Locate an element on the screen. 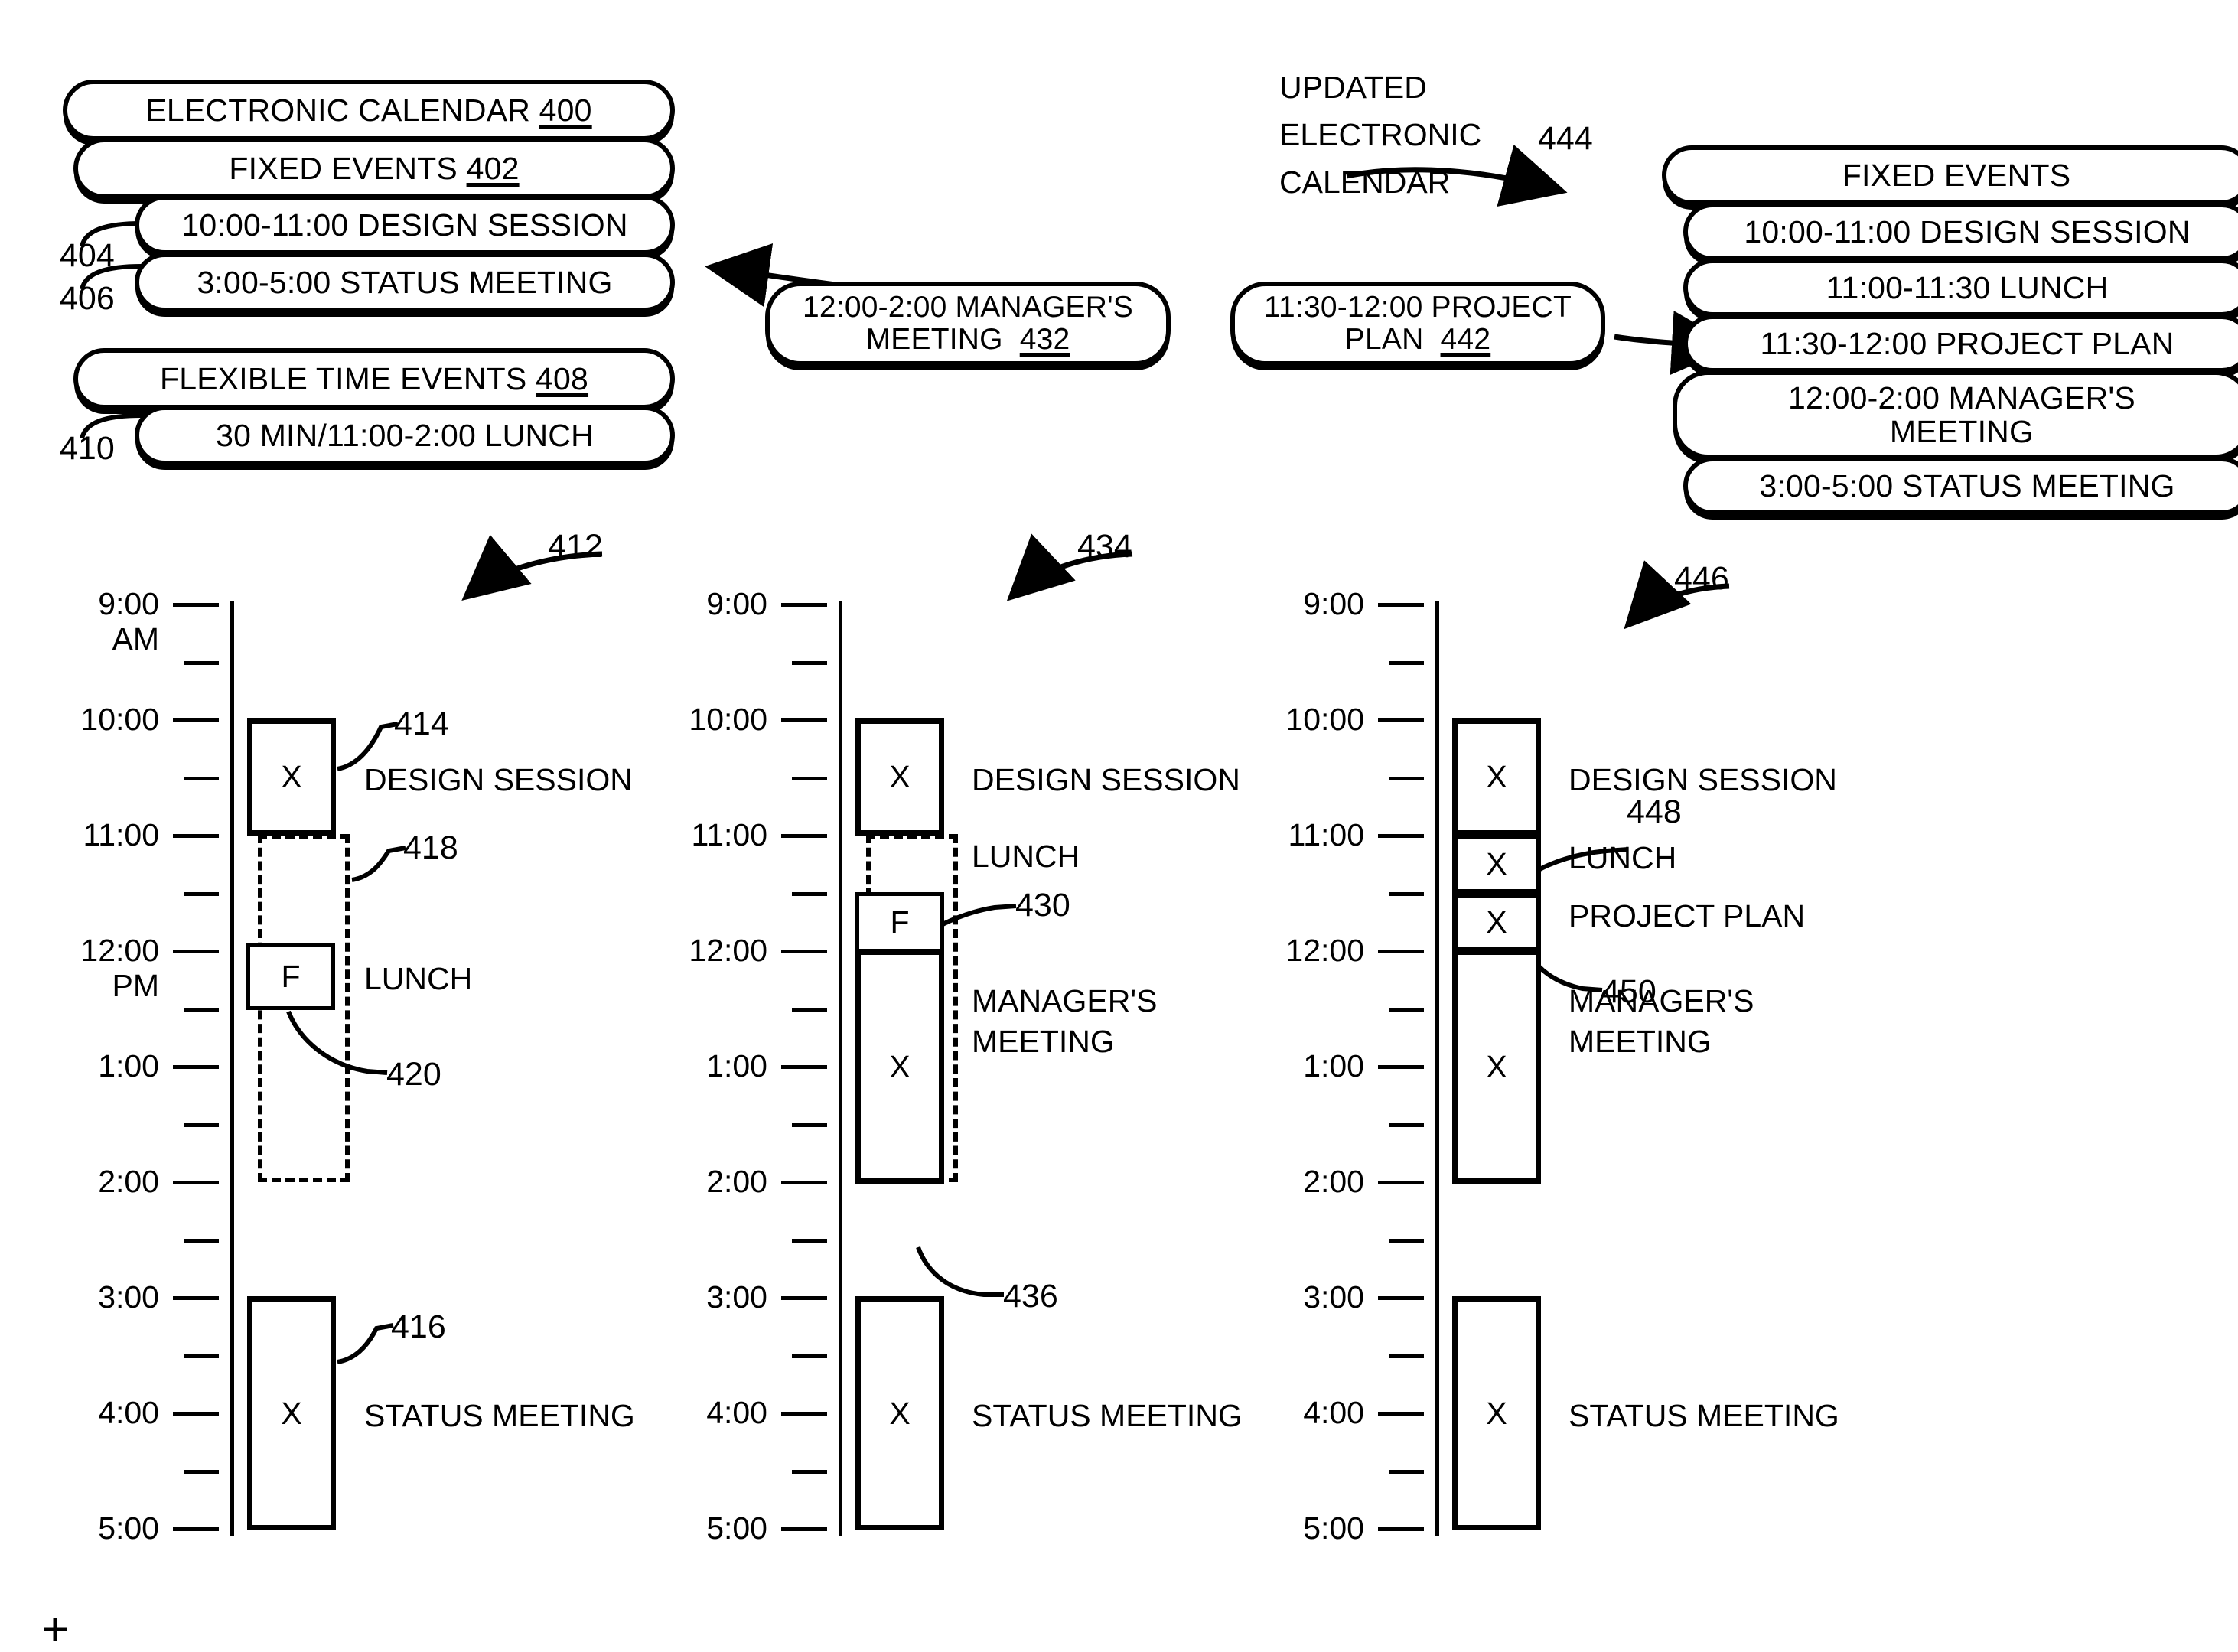 The image size is (2238, 1652). left-fixed-item-status-meeting-text: 3:00-5:00 STATUS MEETING is located at coordinates (405, 282).